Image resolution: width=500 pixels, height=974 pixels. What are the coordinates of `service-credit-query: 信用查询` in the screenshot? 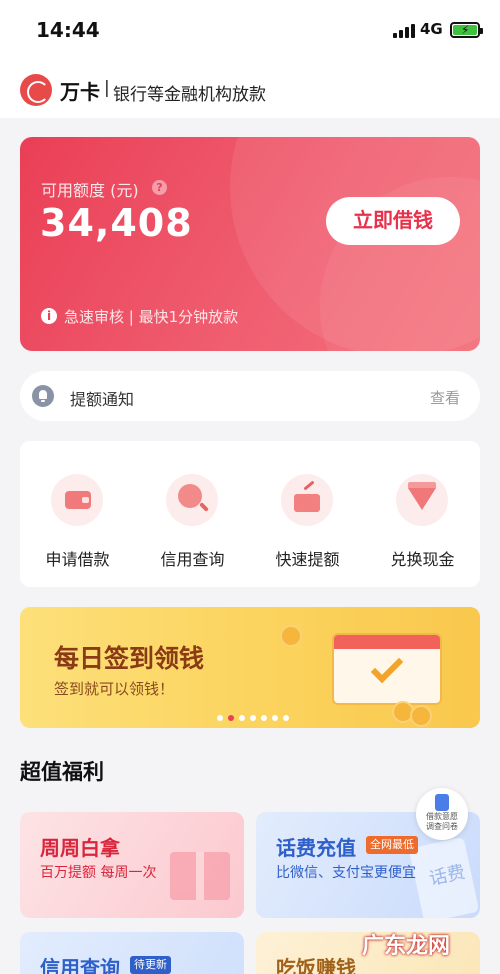 It's located at (192, 514).